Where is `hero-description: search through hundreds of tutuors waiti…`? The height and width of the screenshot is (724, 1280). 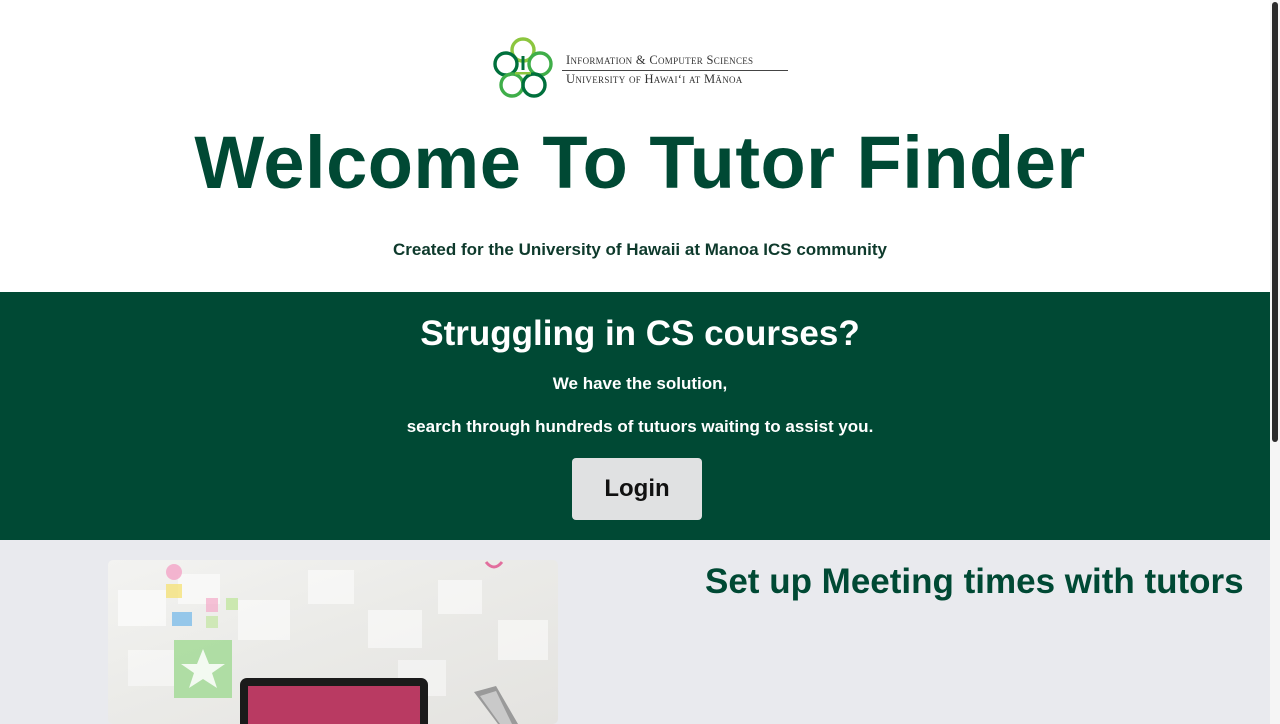 hero-description: search through hundreds of tutuors waiti… is located at coordinates (640, 426).